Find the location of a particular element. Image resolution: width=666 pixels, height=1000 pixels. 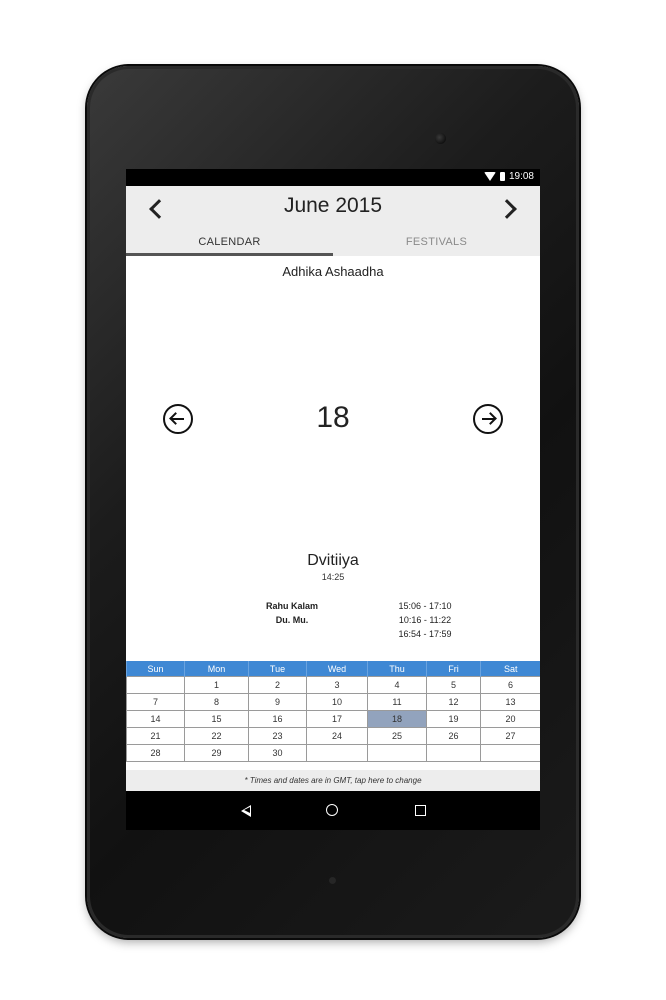

day-cell: 29 is located at coordinates (216, 753).